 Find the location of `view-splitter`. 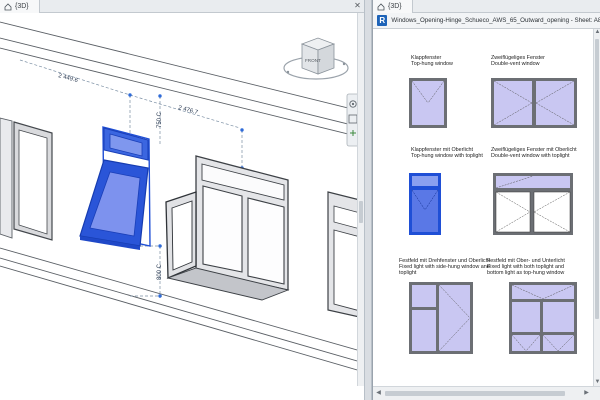

view-splitter is located at coordinates (368, 200).